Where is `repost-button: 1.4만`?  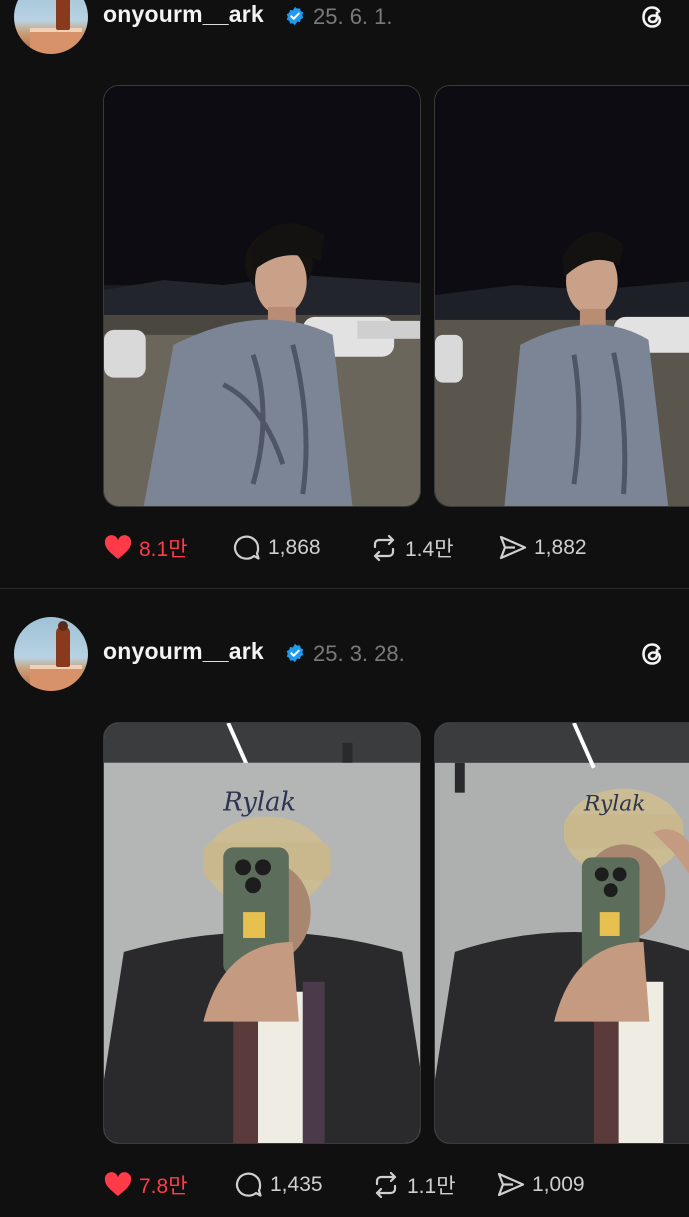 repost-button: 1.4만 is located at coordinates (411, 548).